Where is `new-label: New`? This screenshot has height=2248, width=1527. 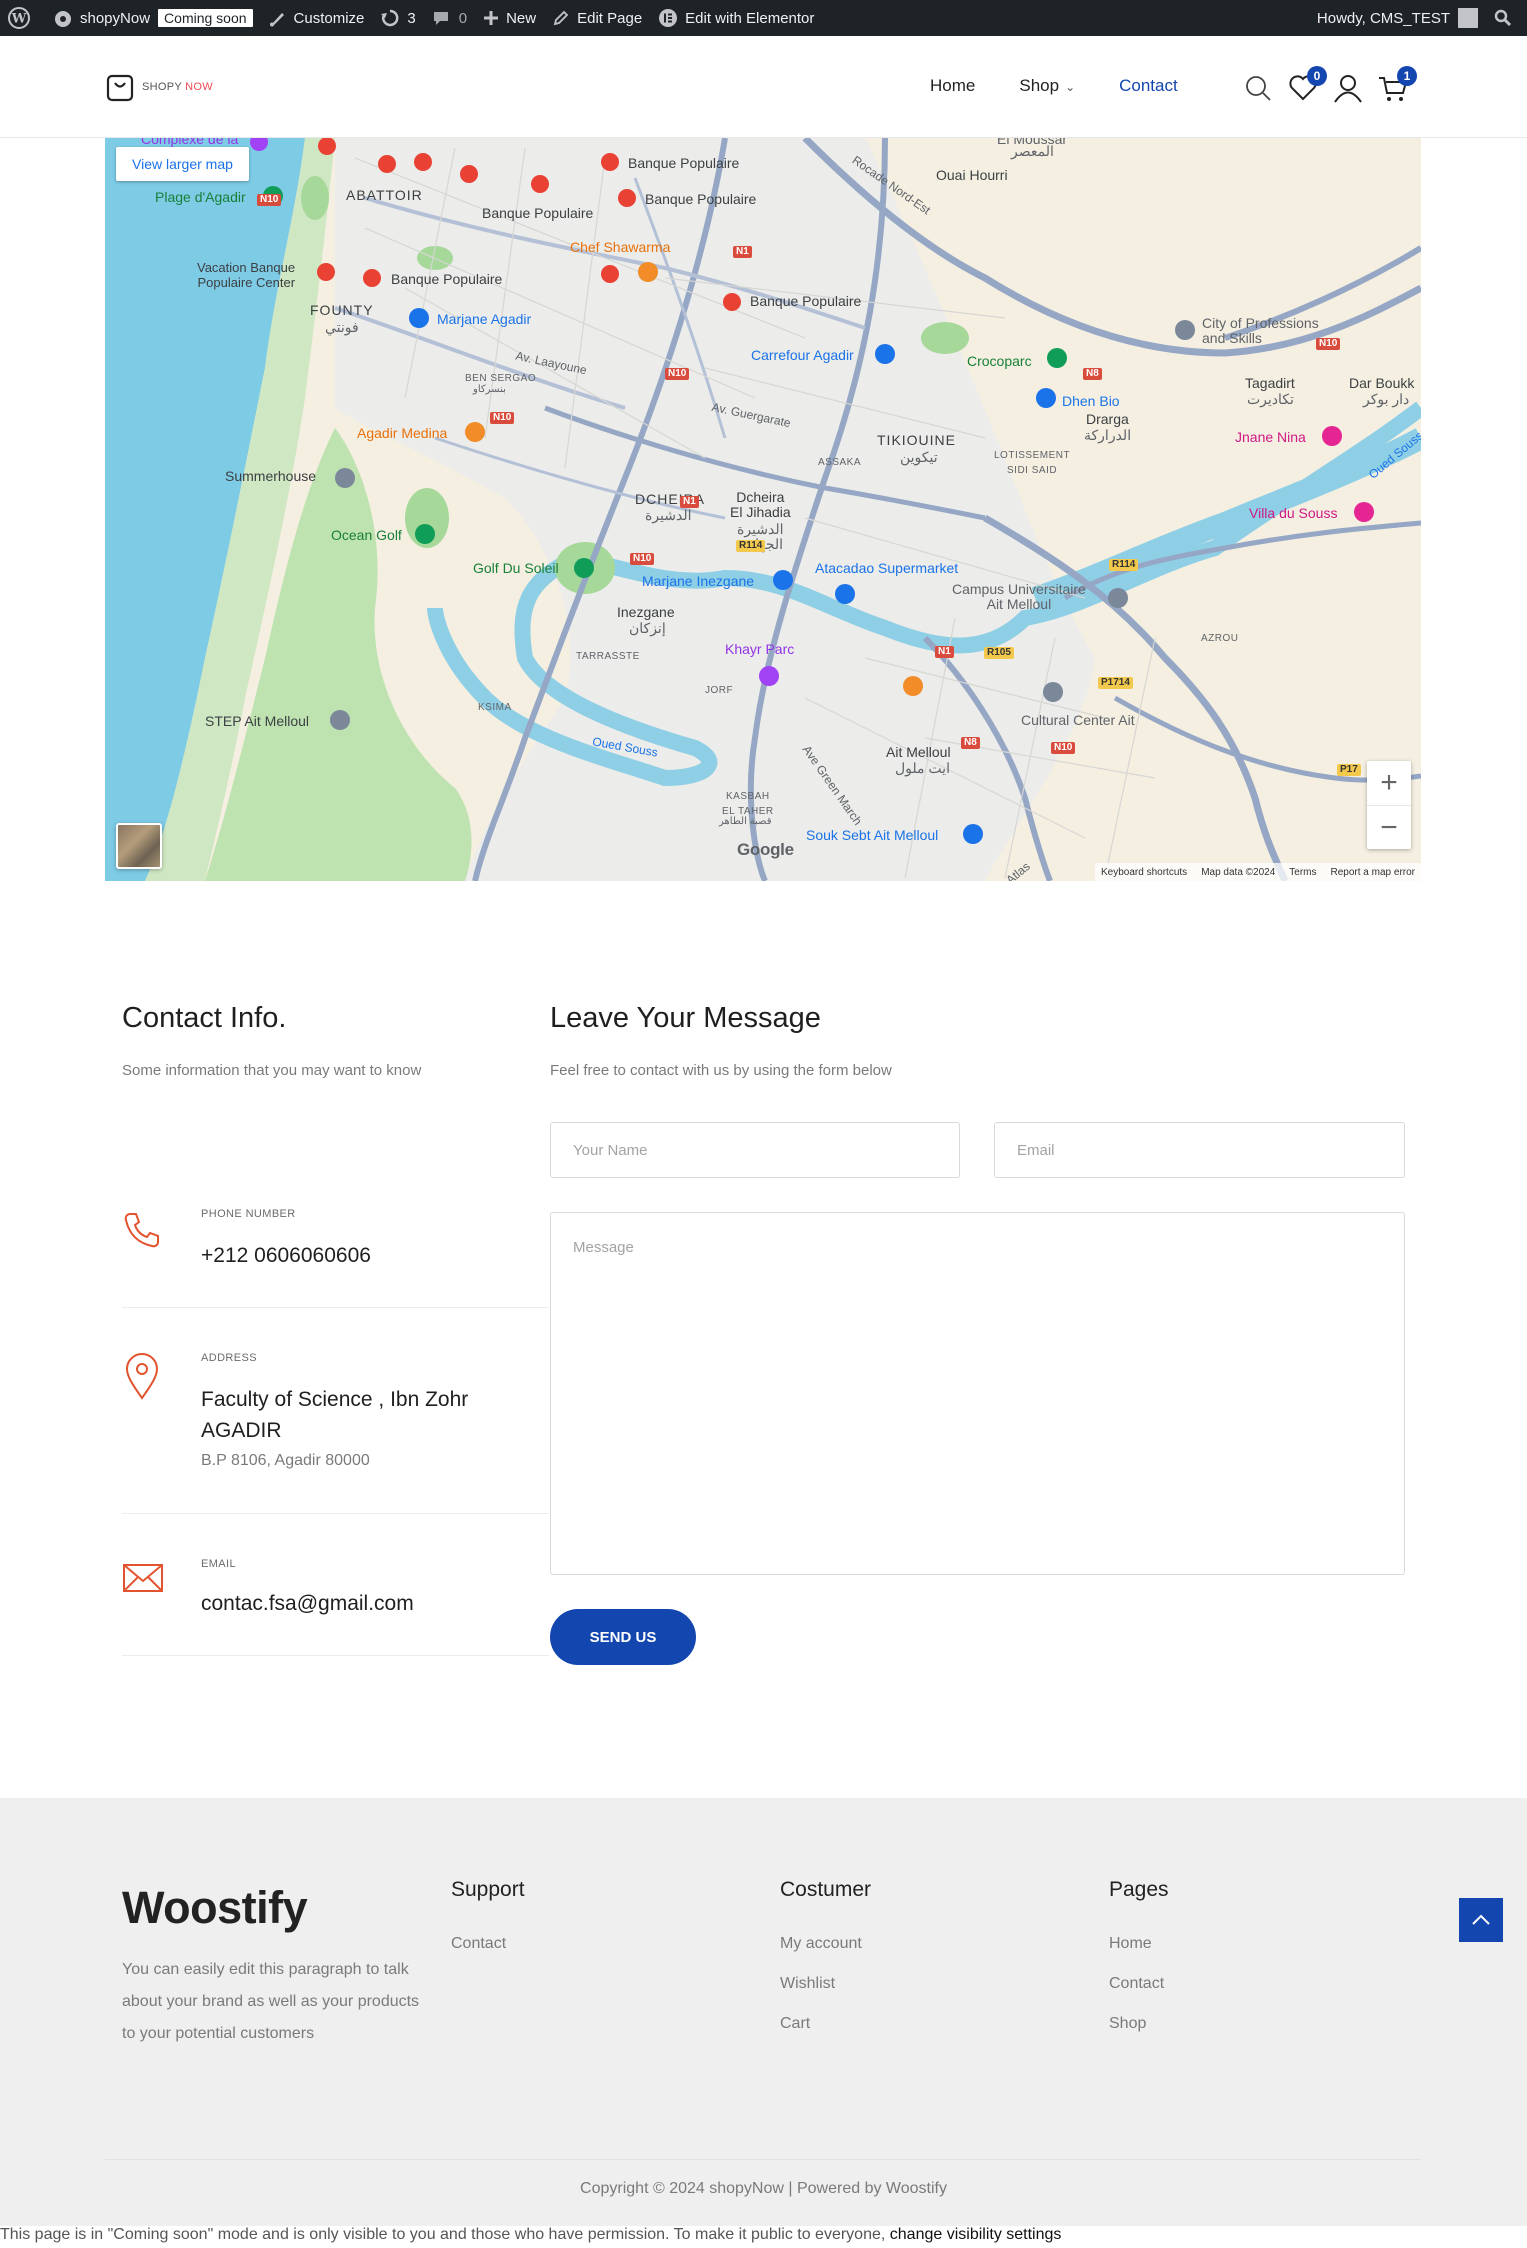 new-label: New is located at coordinates (521, 18).